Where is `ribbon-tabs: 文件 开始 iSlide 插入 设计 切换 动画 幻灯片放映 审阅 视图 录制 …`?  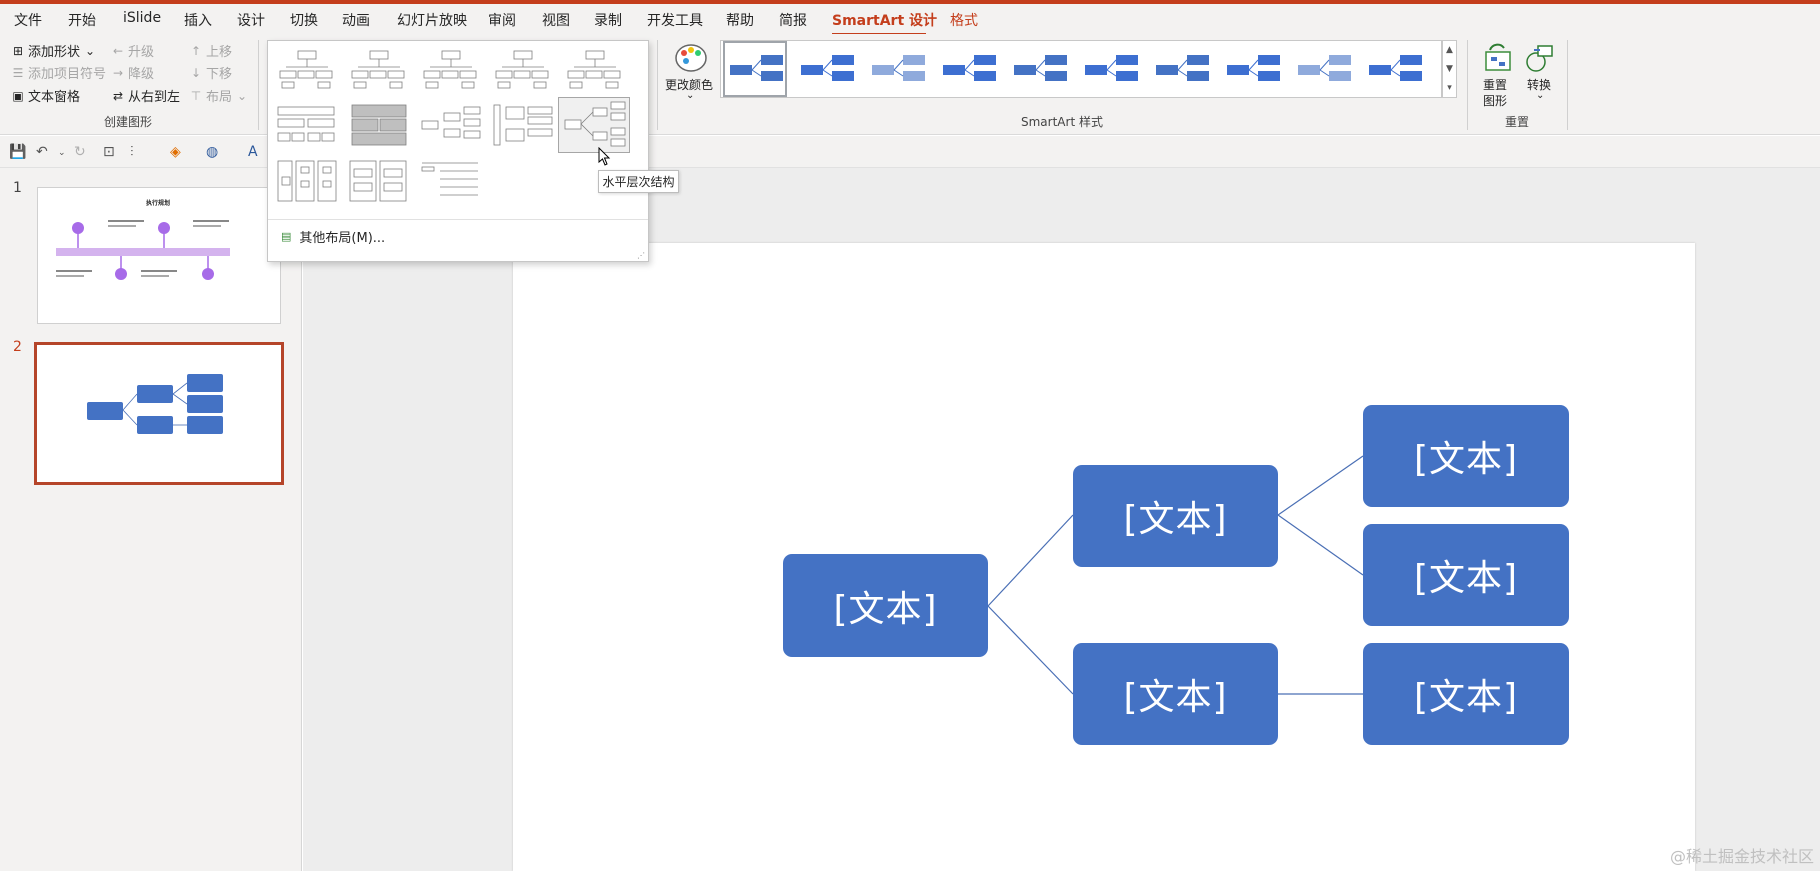 ribbon-tabs: 文件 开始 iSlide 插入 设计 切换 动画 幻灯片放映 审阅 视图 录制 … is located at coordinates (910, 20).